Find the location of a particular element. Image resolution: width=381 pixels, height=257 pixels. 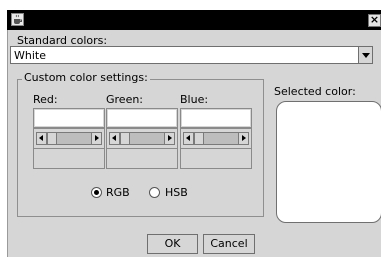

custom-color-group-title: Custom color settings: is located at coordinates (86, 77).